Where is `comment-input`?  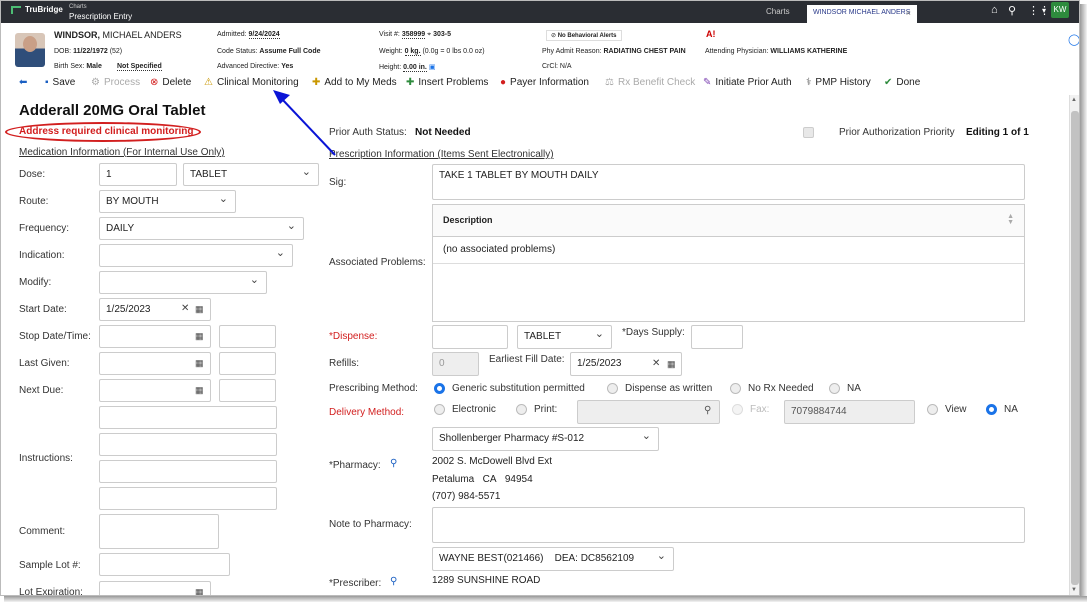 comment-input is located at coordinates (159, 531).